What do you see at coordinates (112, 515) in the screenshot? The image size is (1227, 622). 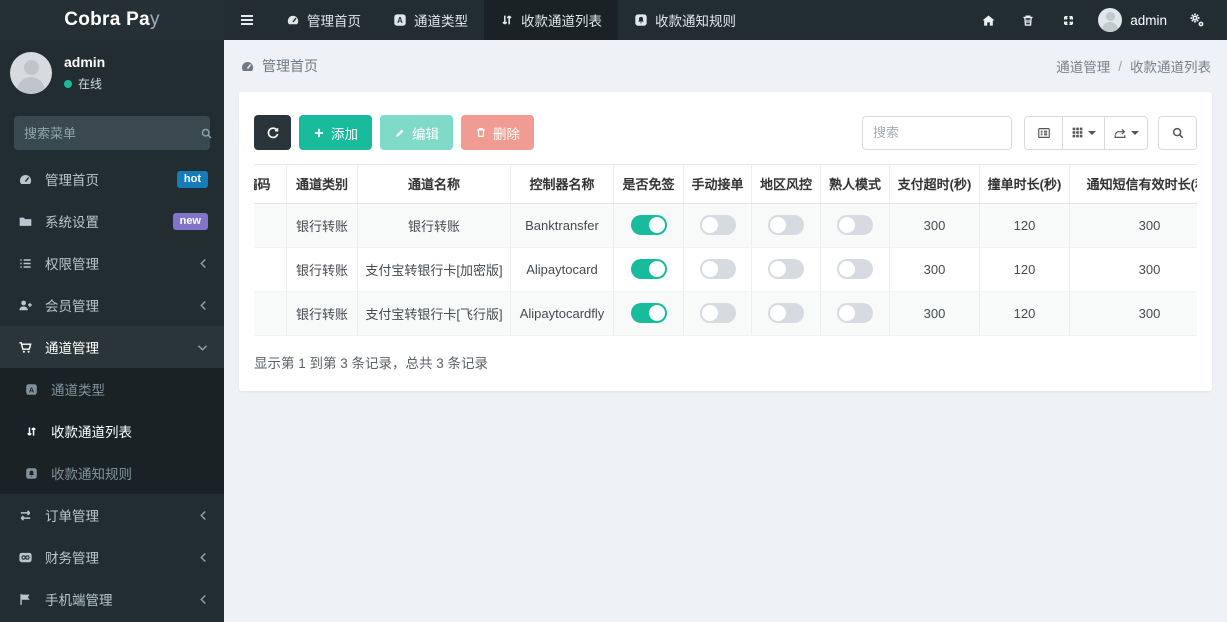 I see `sidebar-item-orders: 订单管理` at bounding box center [112, 515].